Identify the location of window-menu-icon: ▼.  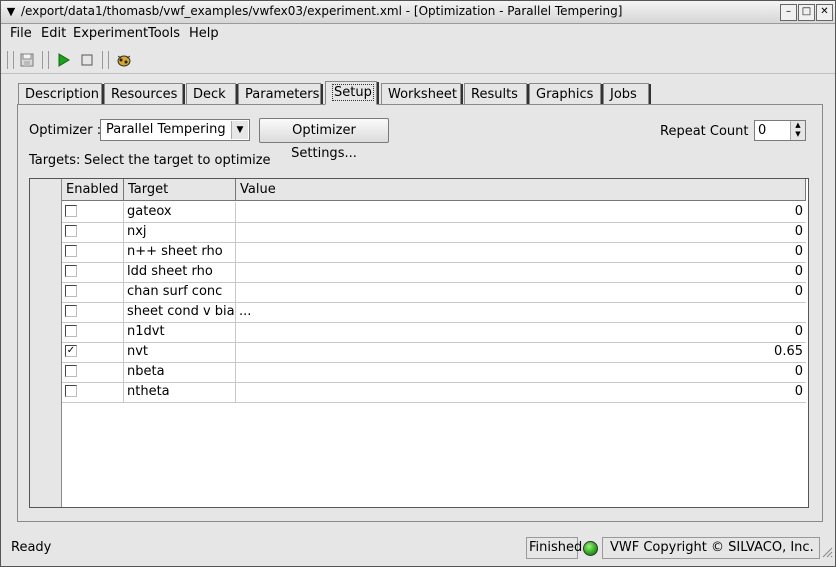
(11, 12).